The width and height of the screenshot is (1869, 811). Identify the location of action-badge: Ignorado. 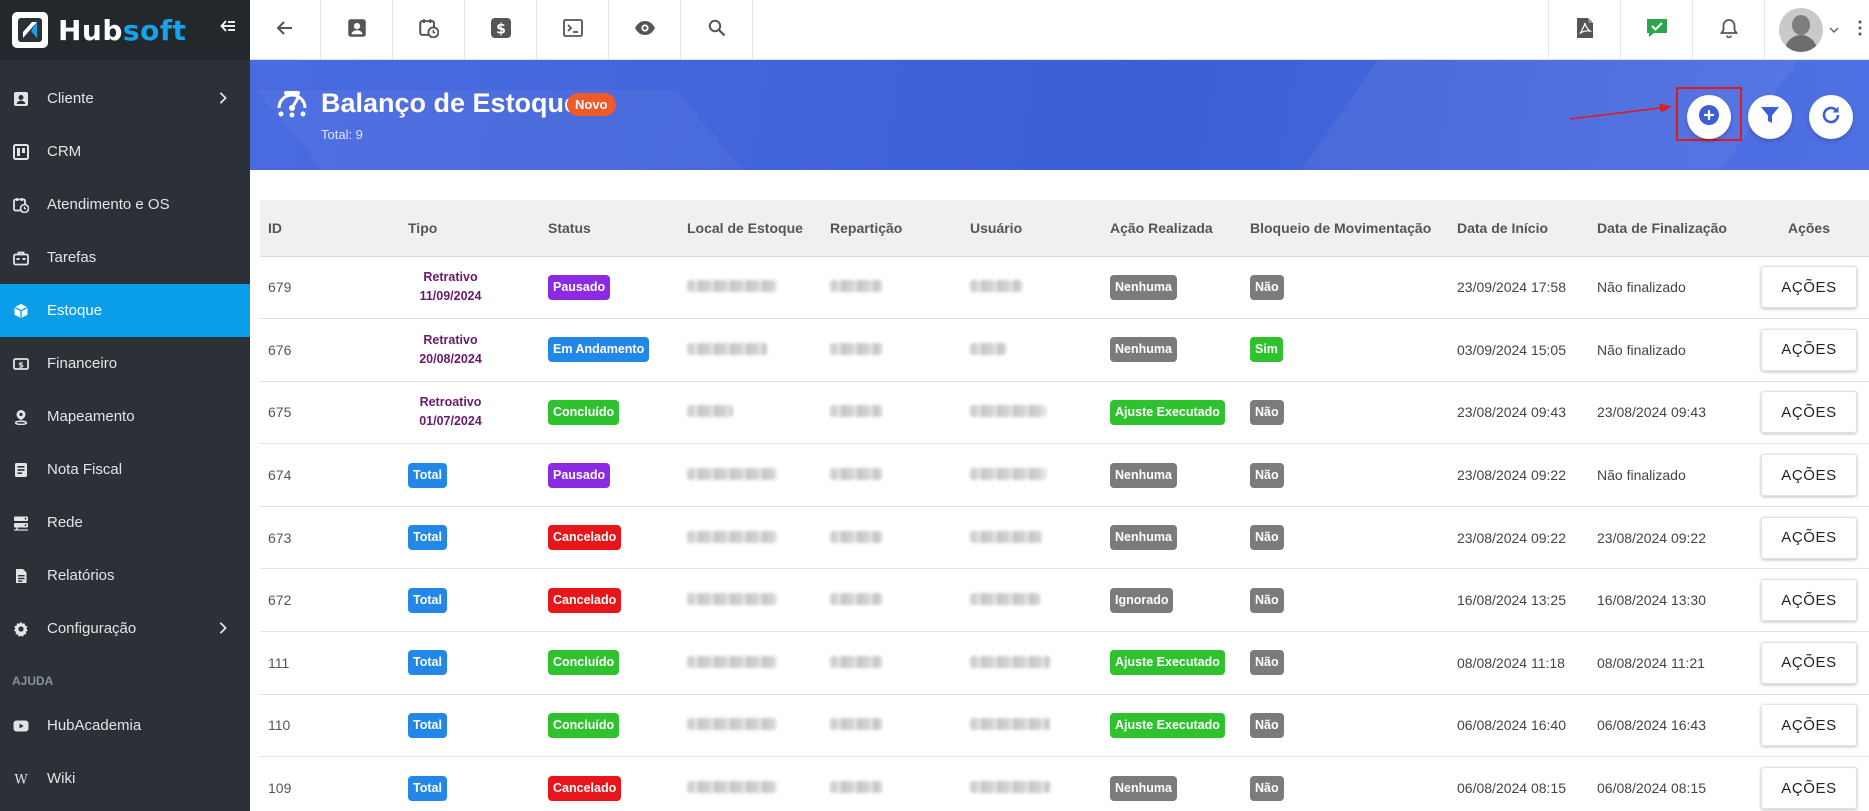
(1142, 600).